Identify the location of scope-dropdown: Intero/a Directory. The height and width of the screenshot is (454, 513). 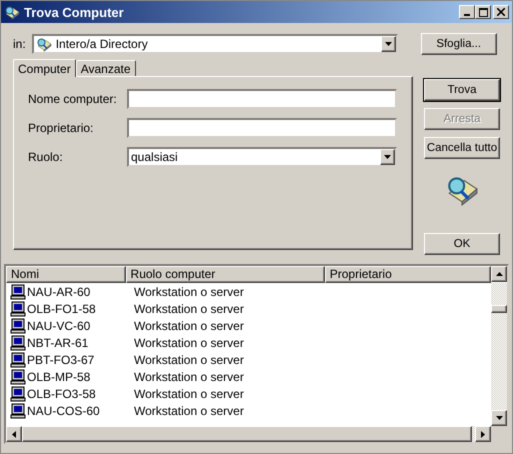
(215, 44).